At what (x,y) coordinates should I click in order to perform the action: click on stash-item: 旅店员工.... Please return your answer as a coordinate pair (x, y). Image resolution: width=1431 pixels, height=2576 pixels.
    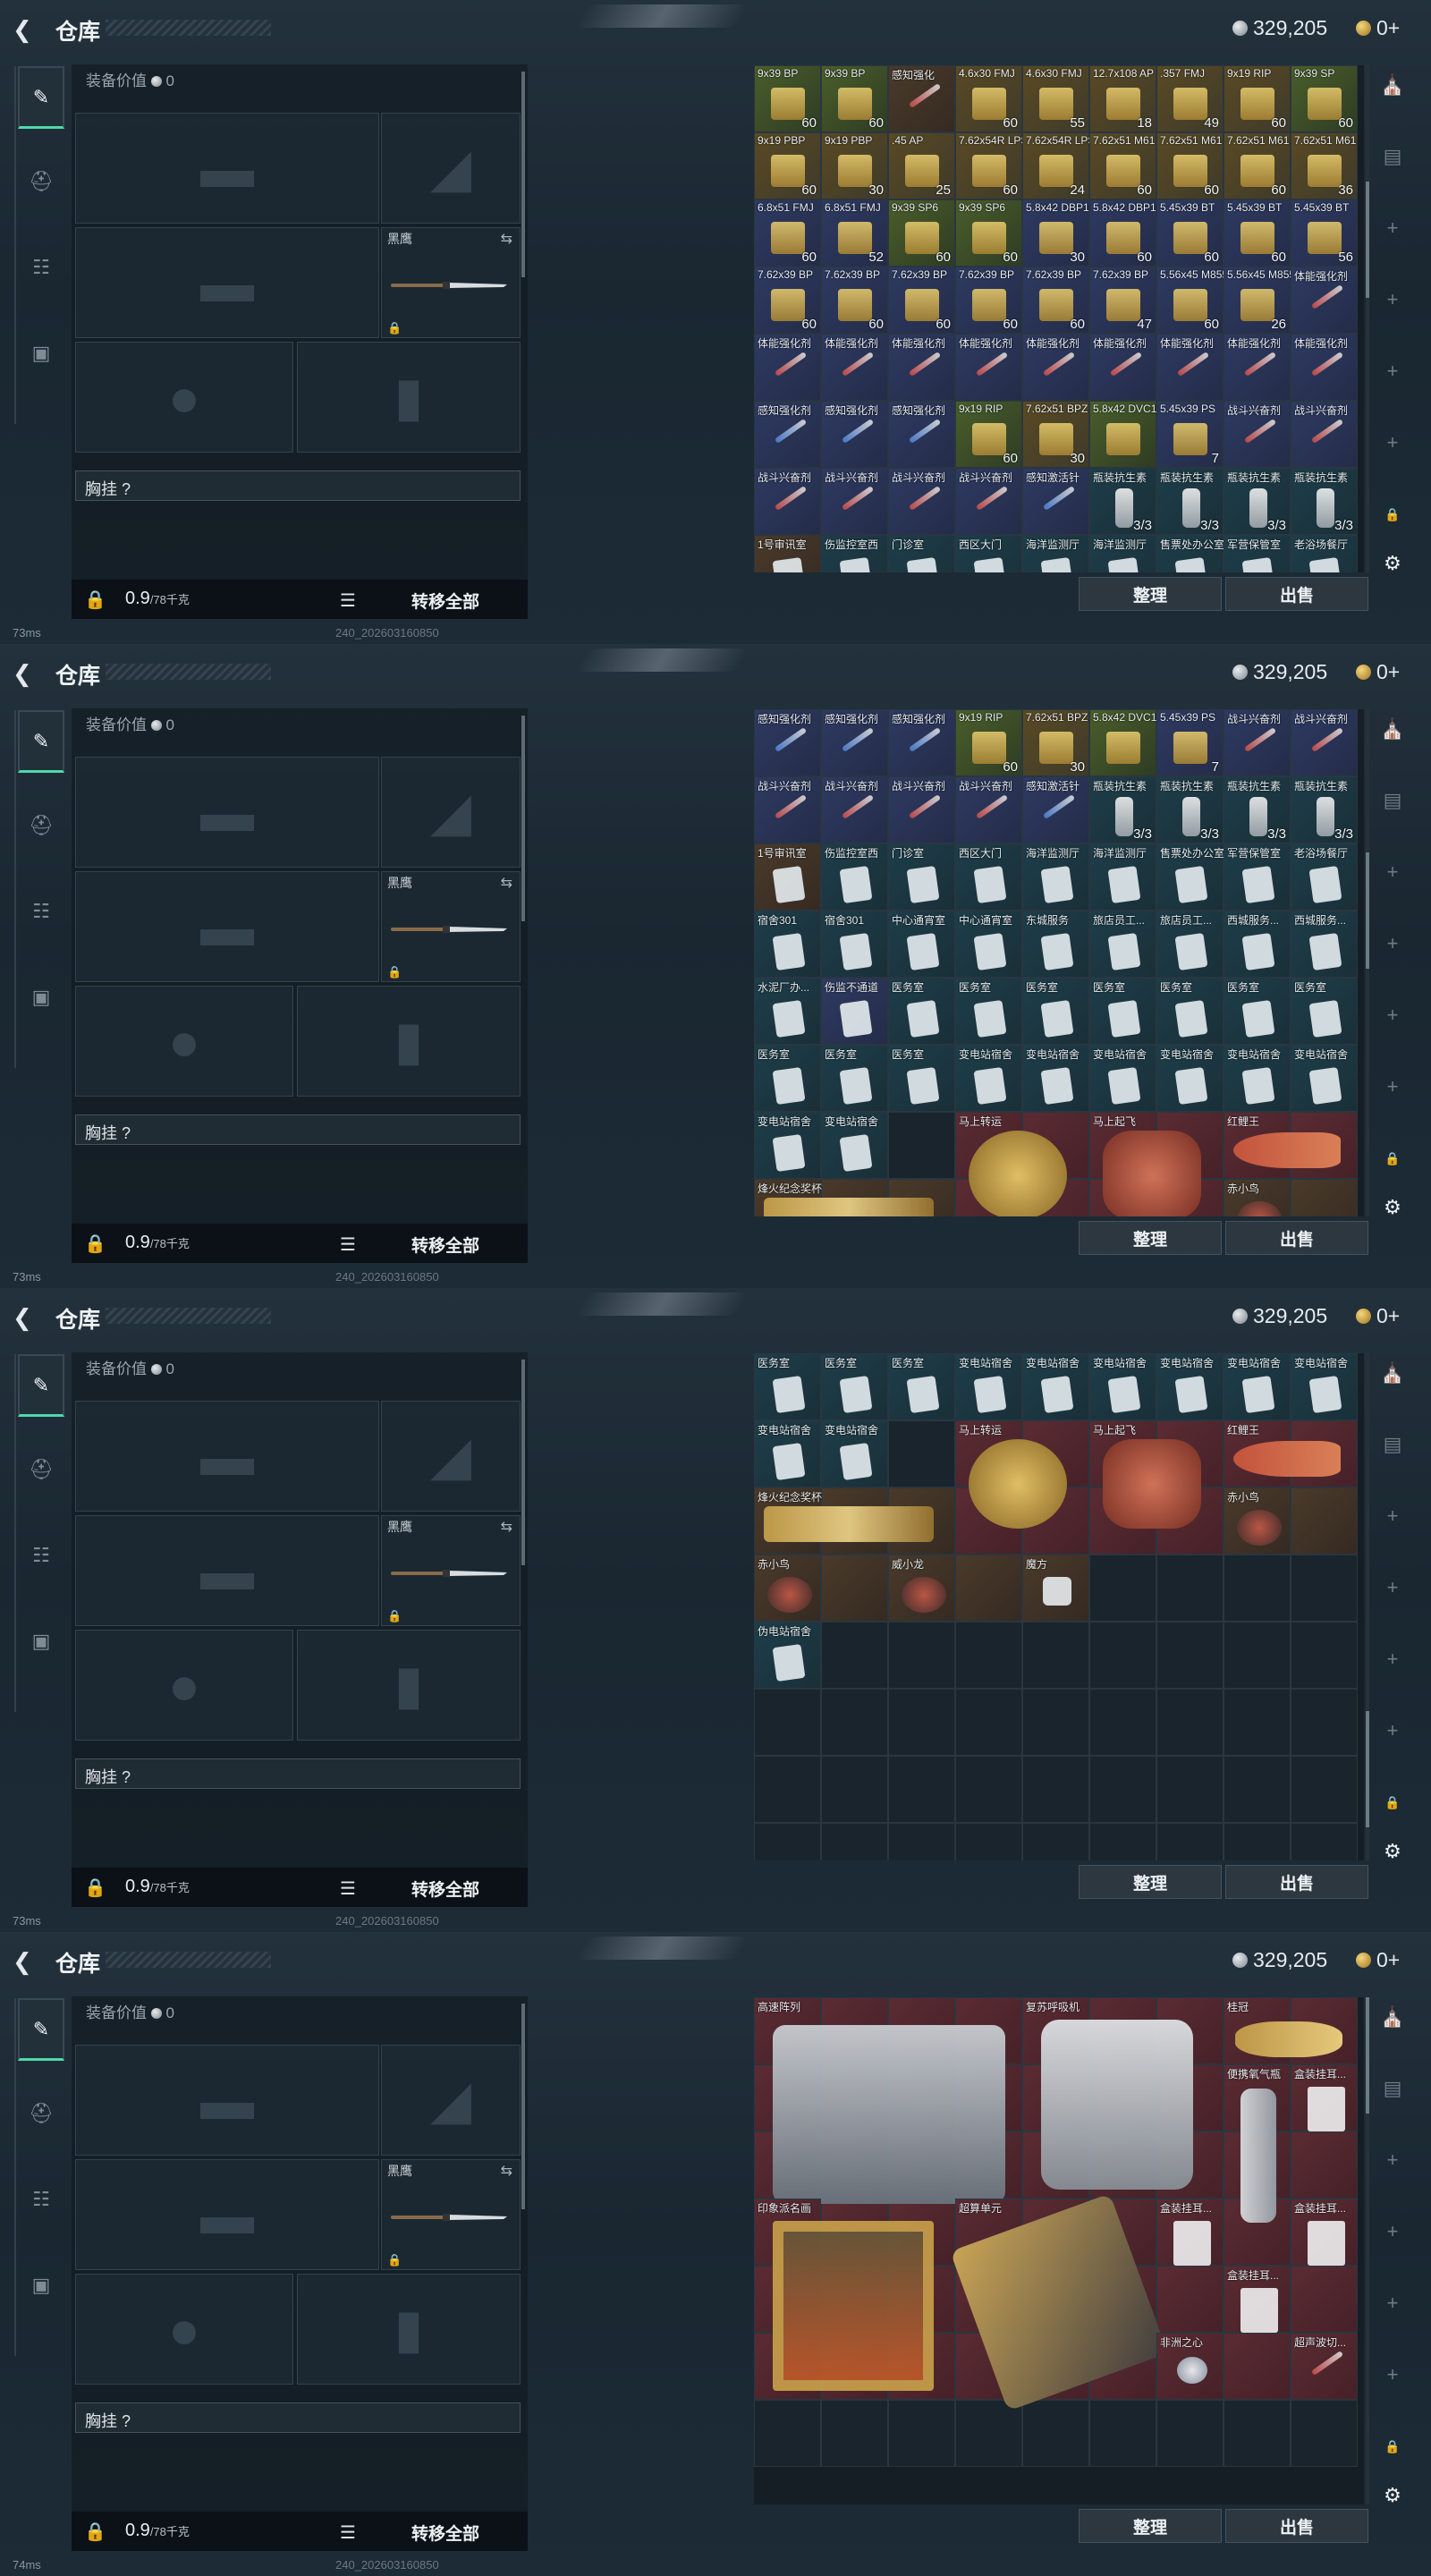
    Looking at the image, I should click on (1190, 944).